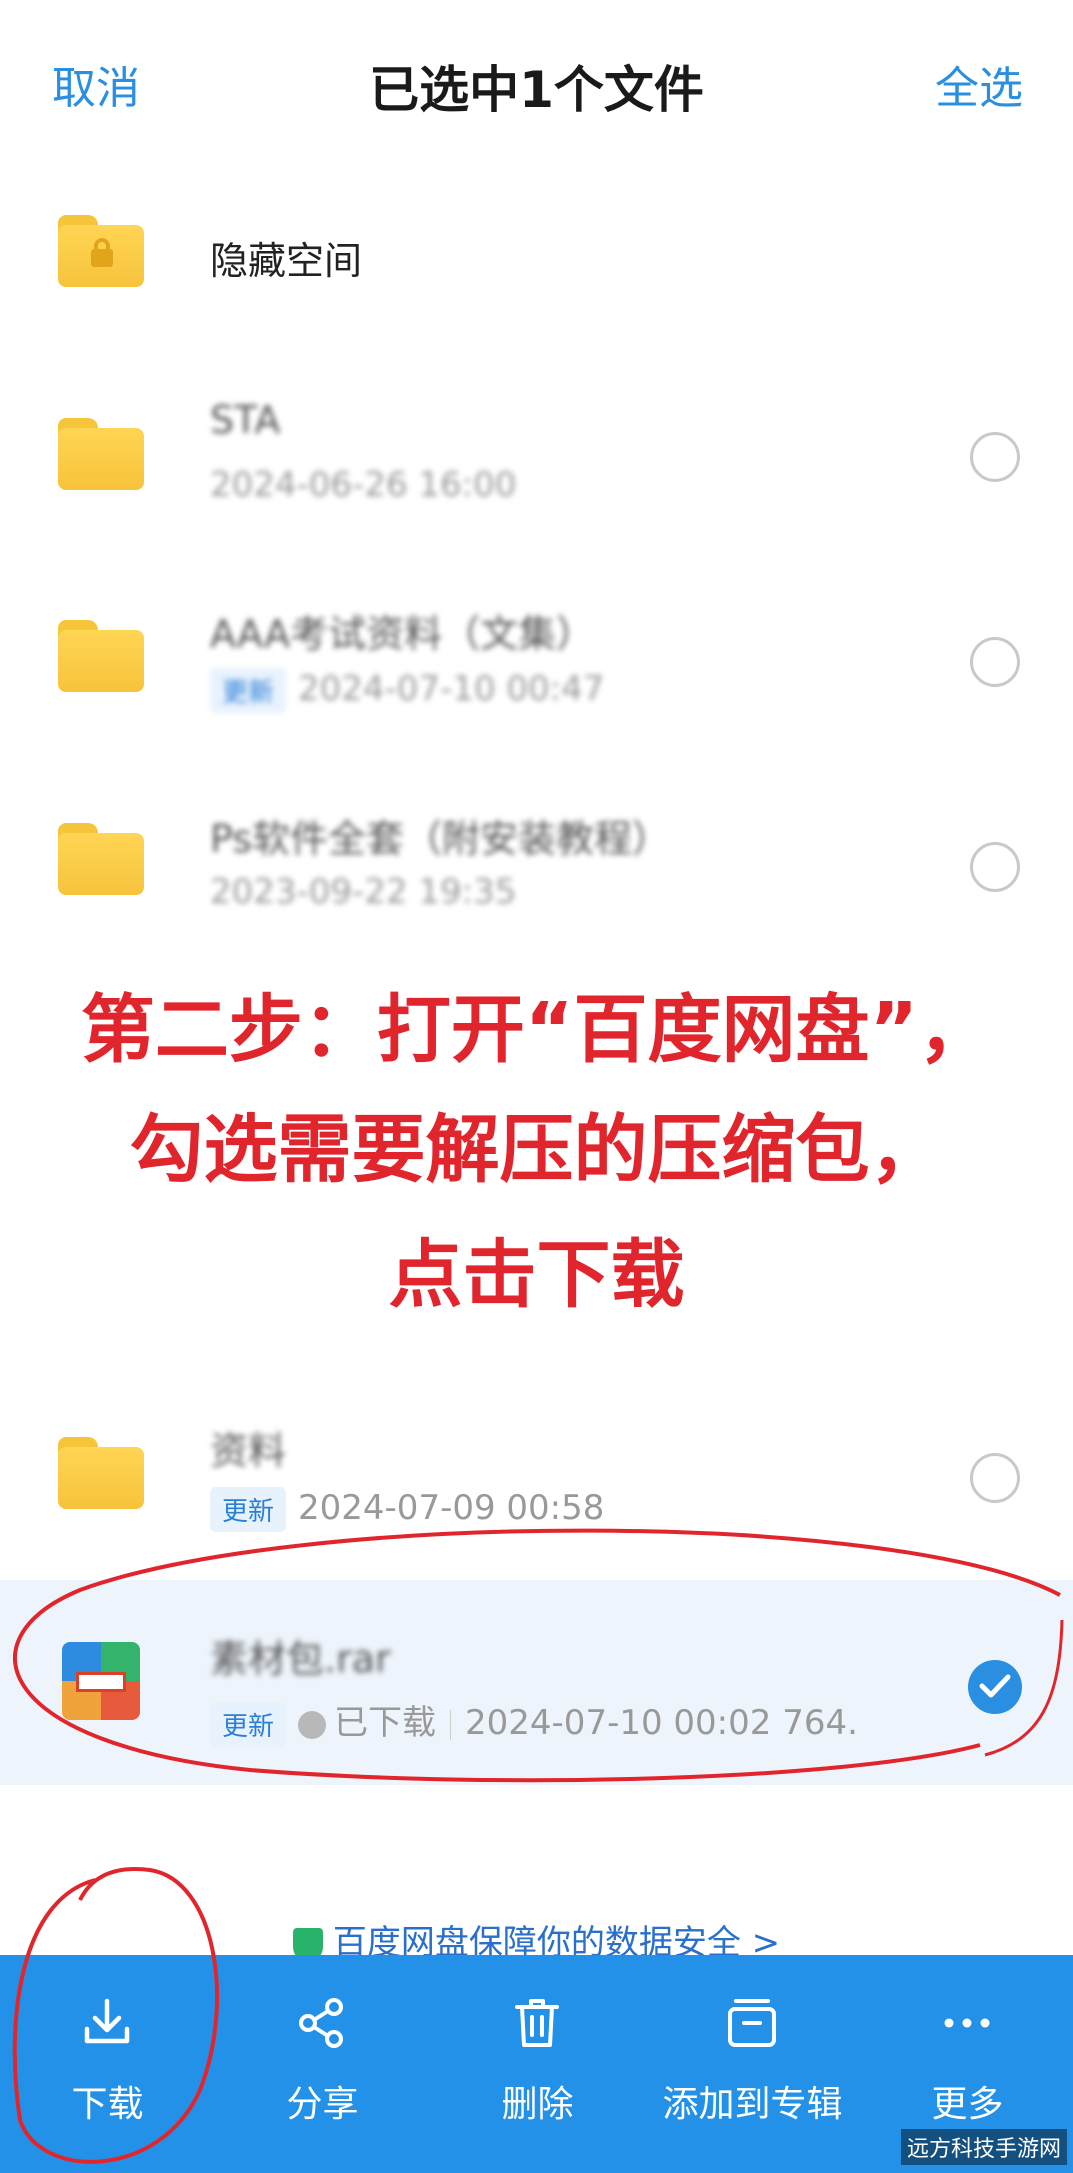 Image resolution: width=1073 pixels, height=2173 pixels. I want to click on file-row-selected, so click(536, 1682).